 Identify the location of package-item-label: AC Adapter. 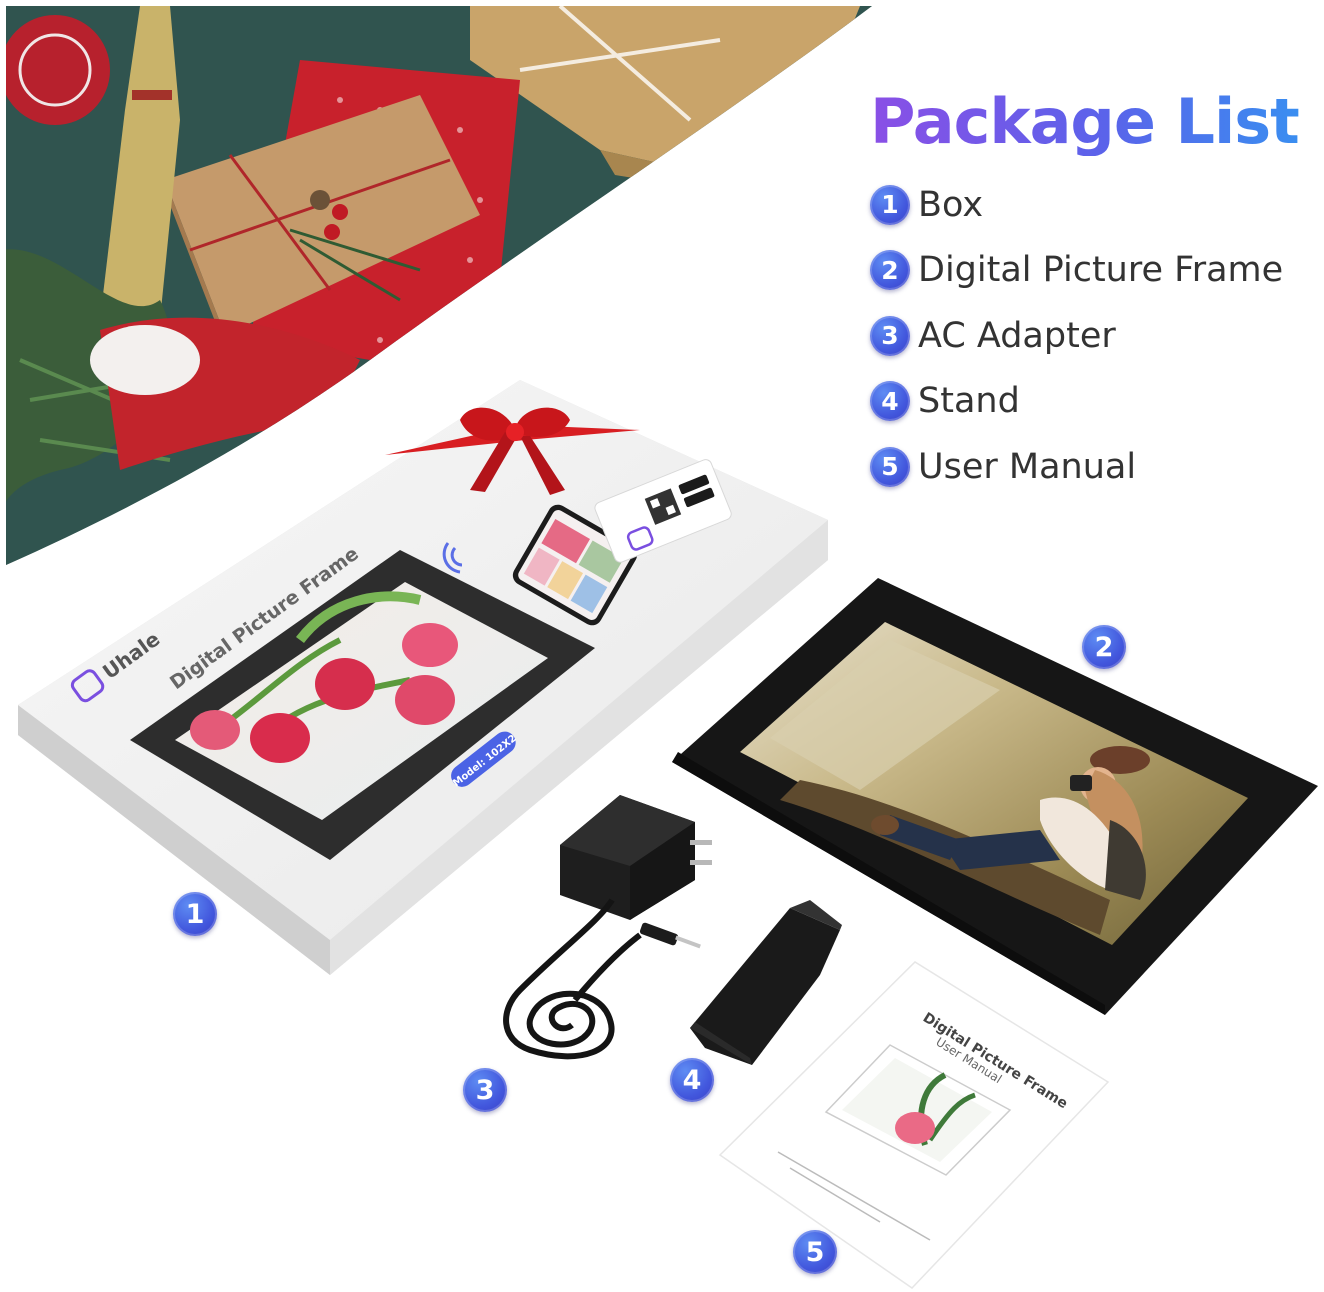
(1017, 335).